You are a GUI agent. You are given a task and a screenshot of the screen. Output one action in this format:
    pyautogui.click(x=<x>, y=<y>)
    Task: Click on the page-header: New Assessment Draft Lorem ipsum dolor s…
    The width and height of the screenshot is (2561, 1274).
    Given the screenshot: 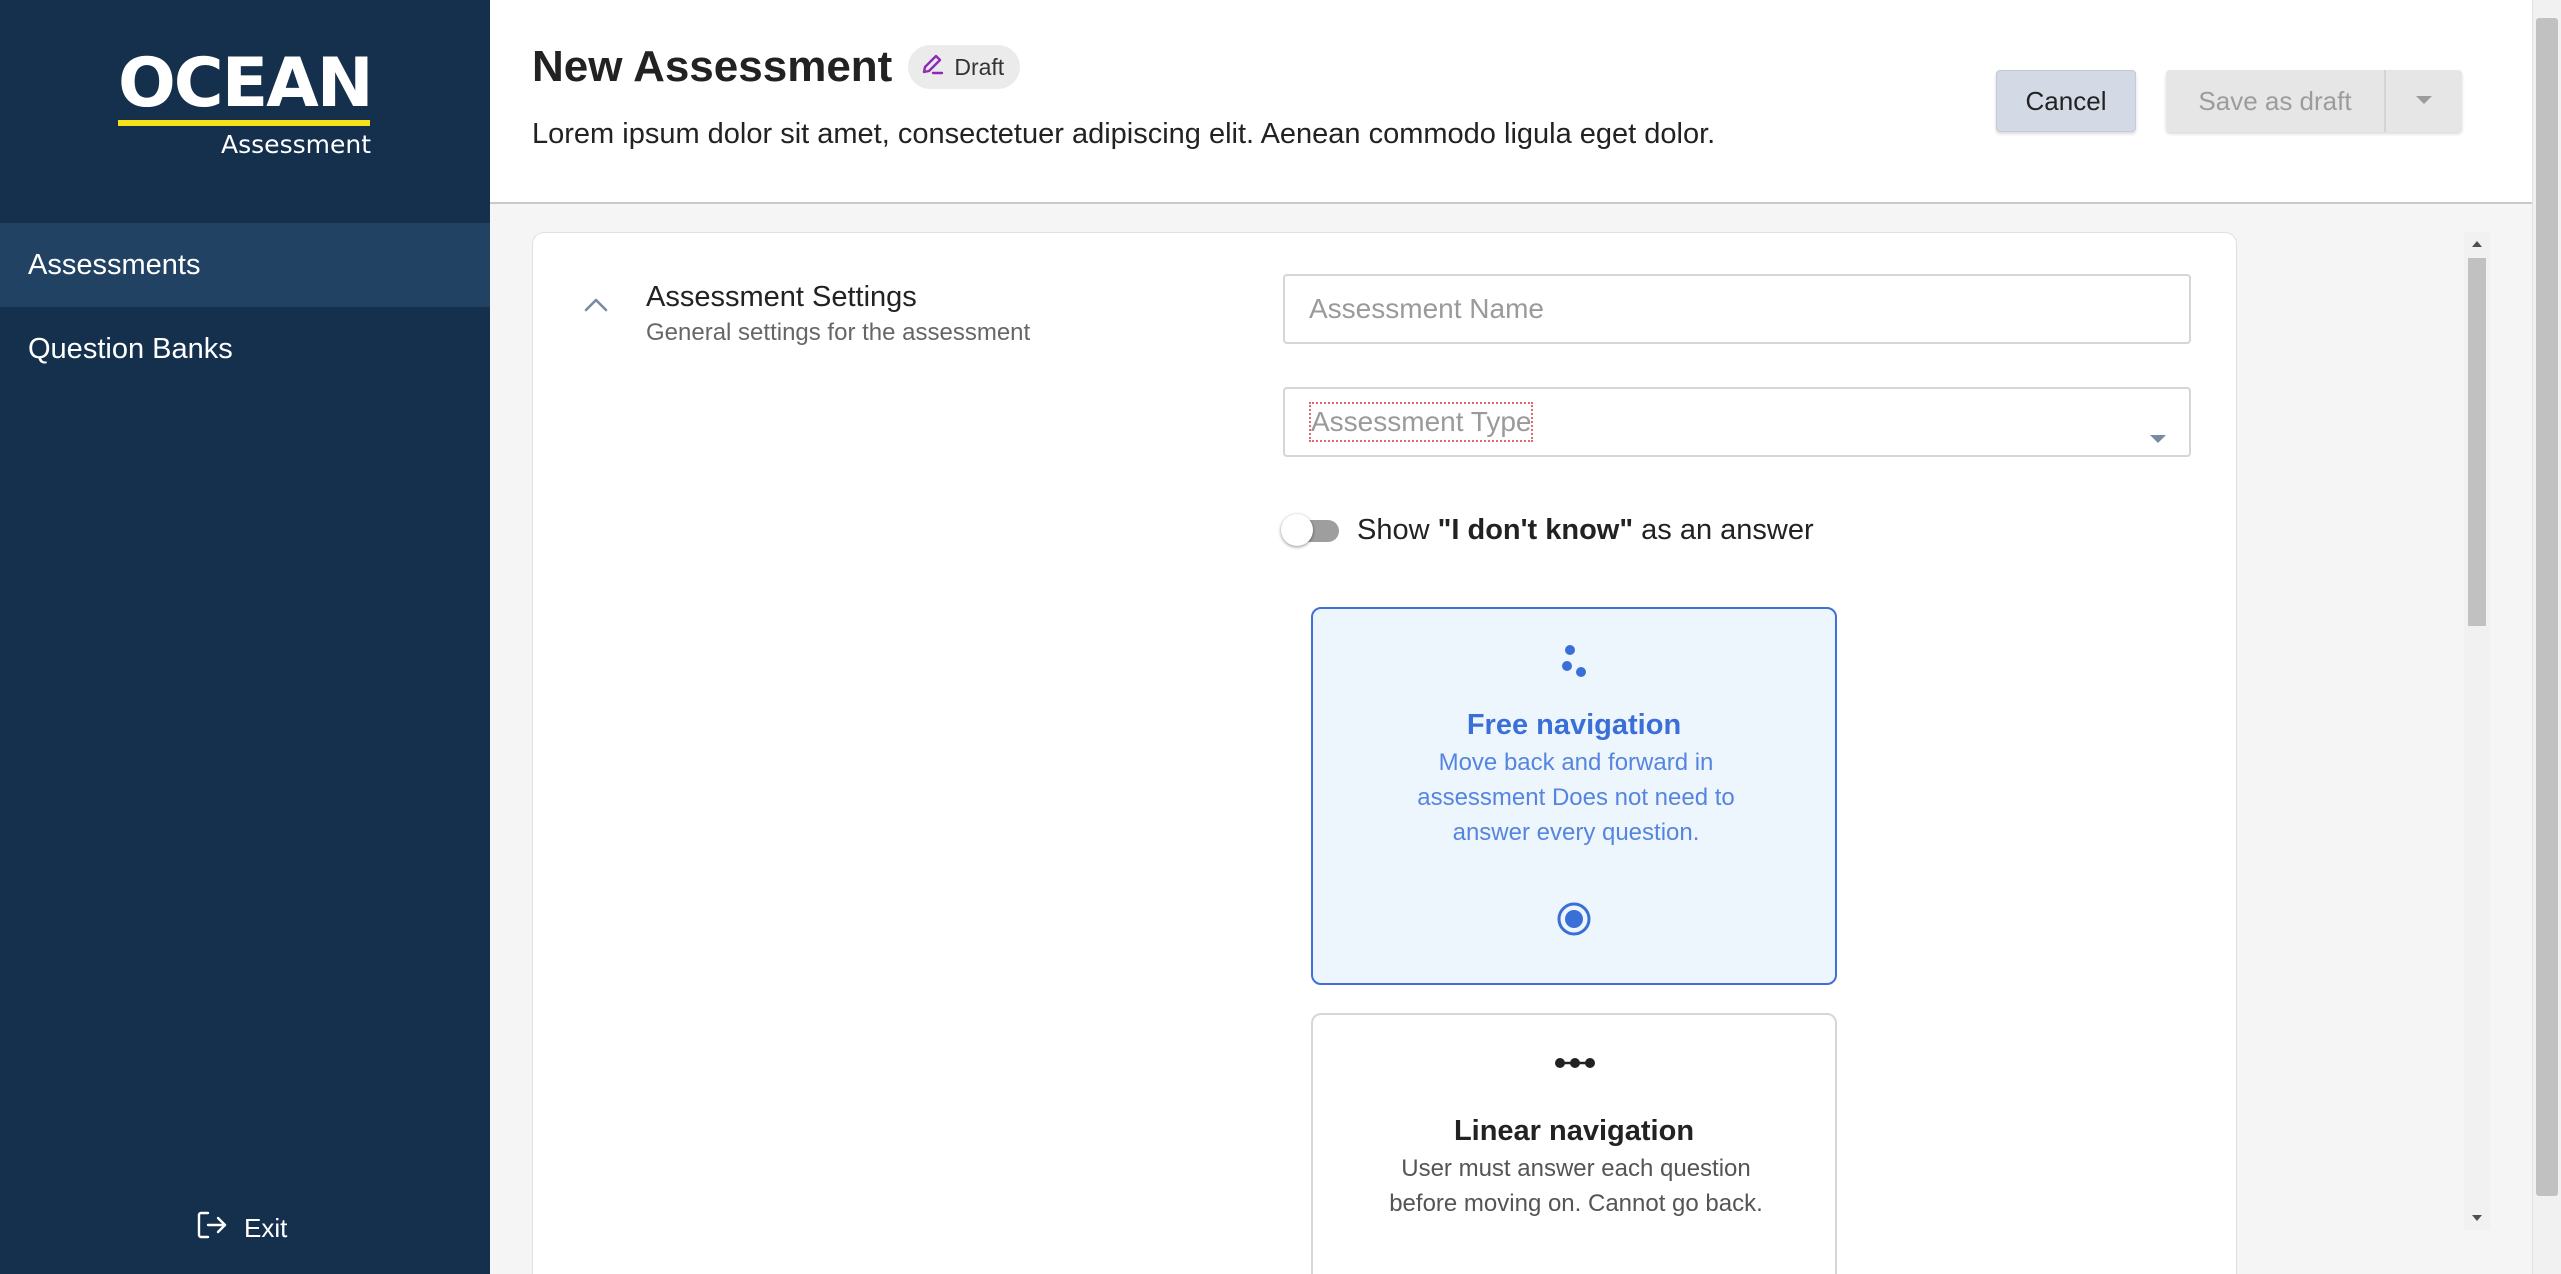 What is the action you would take?
    pyautogui.click(x=1511, y=102)
    